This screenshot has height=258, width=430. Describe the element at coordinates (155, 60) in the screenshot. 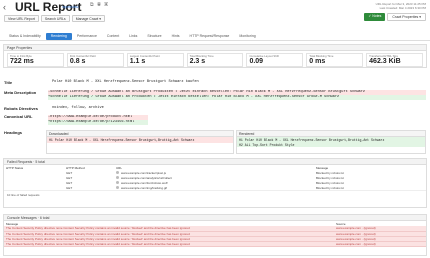

I see `metric-card: Largest Contentful Paint 1.1 s` at that location.